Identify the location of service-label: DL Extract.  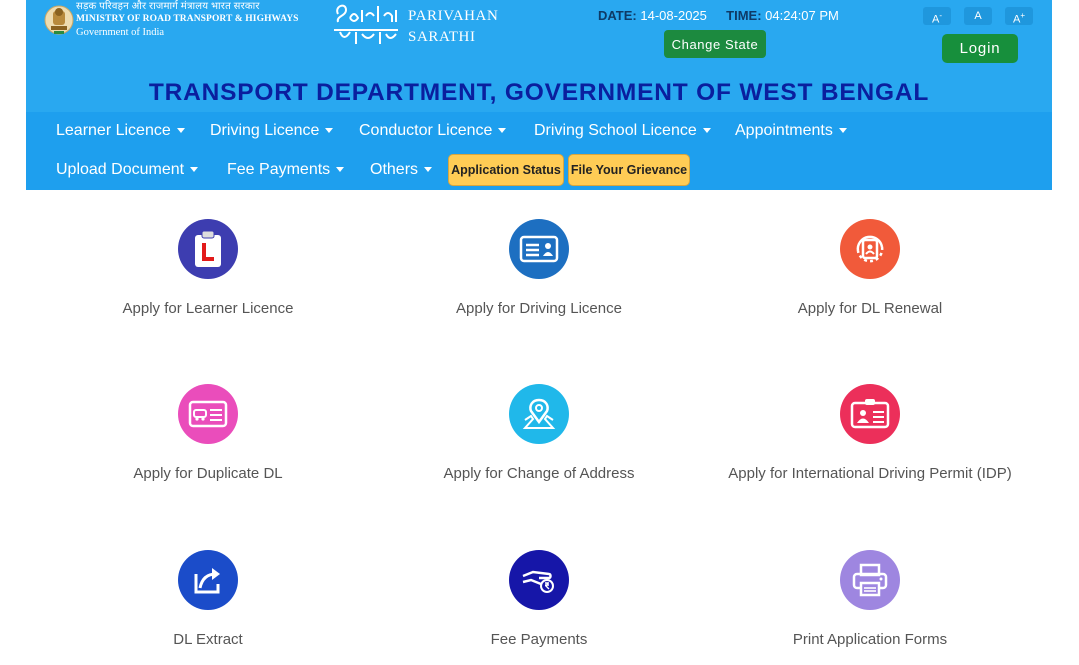
(208, 639).